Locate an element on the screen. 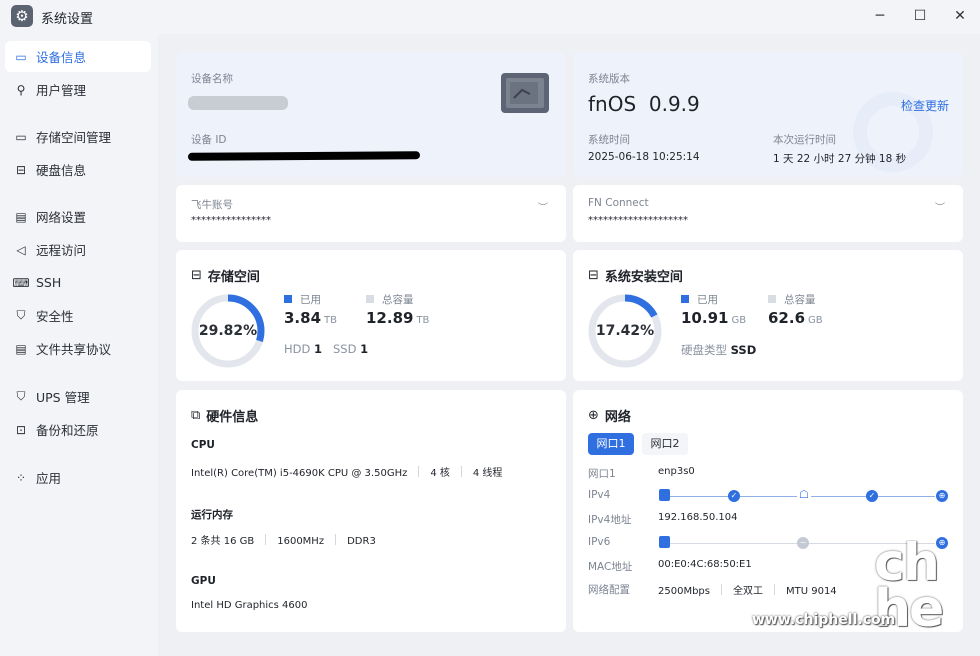  storage-title: ⊟ 存储空间 is located at coordinates (225, 275).